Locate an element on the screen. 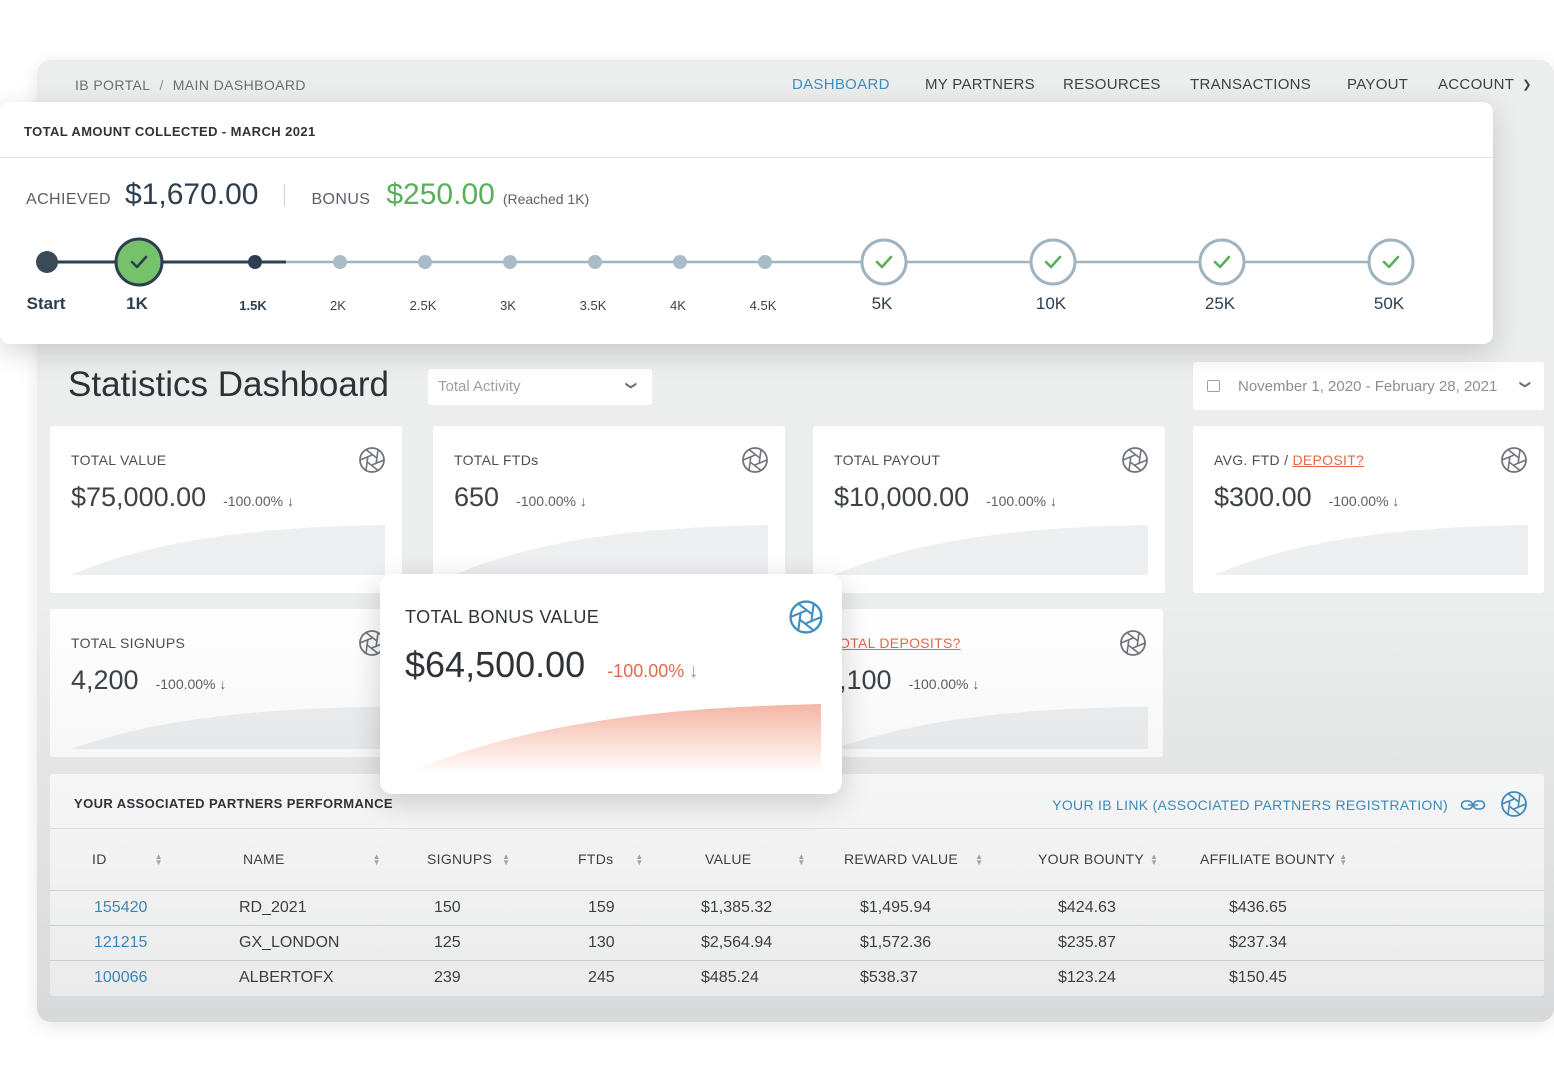 The image size is (1554, 1080). card-title: OTAL DEPOSITS? is located at coordinates (900, 643).